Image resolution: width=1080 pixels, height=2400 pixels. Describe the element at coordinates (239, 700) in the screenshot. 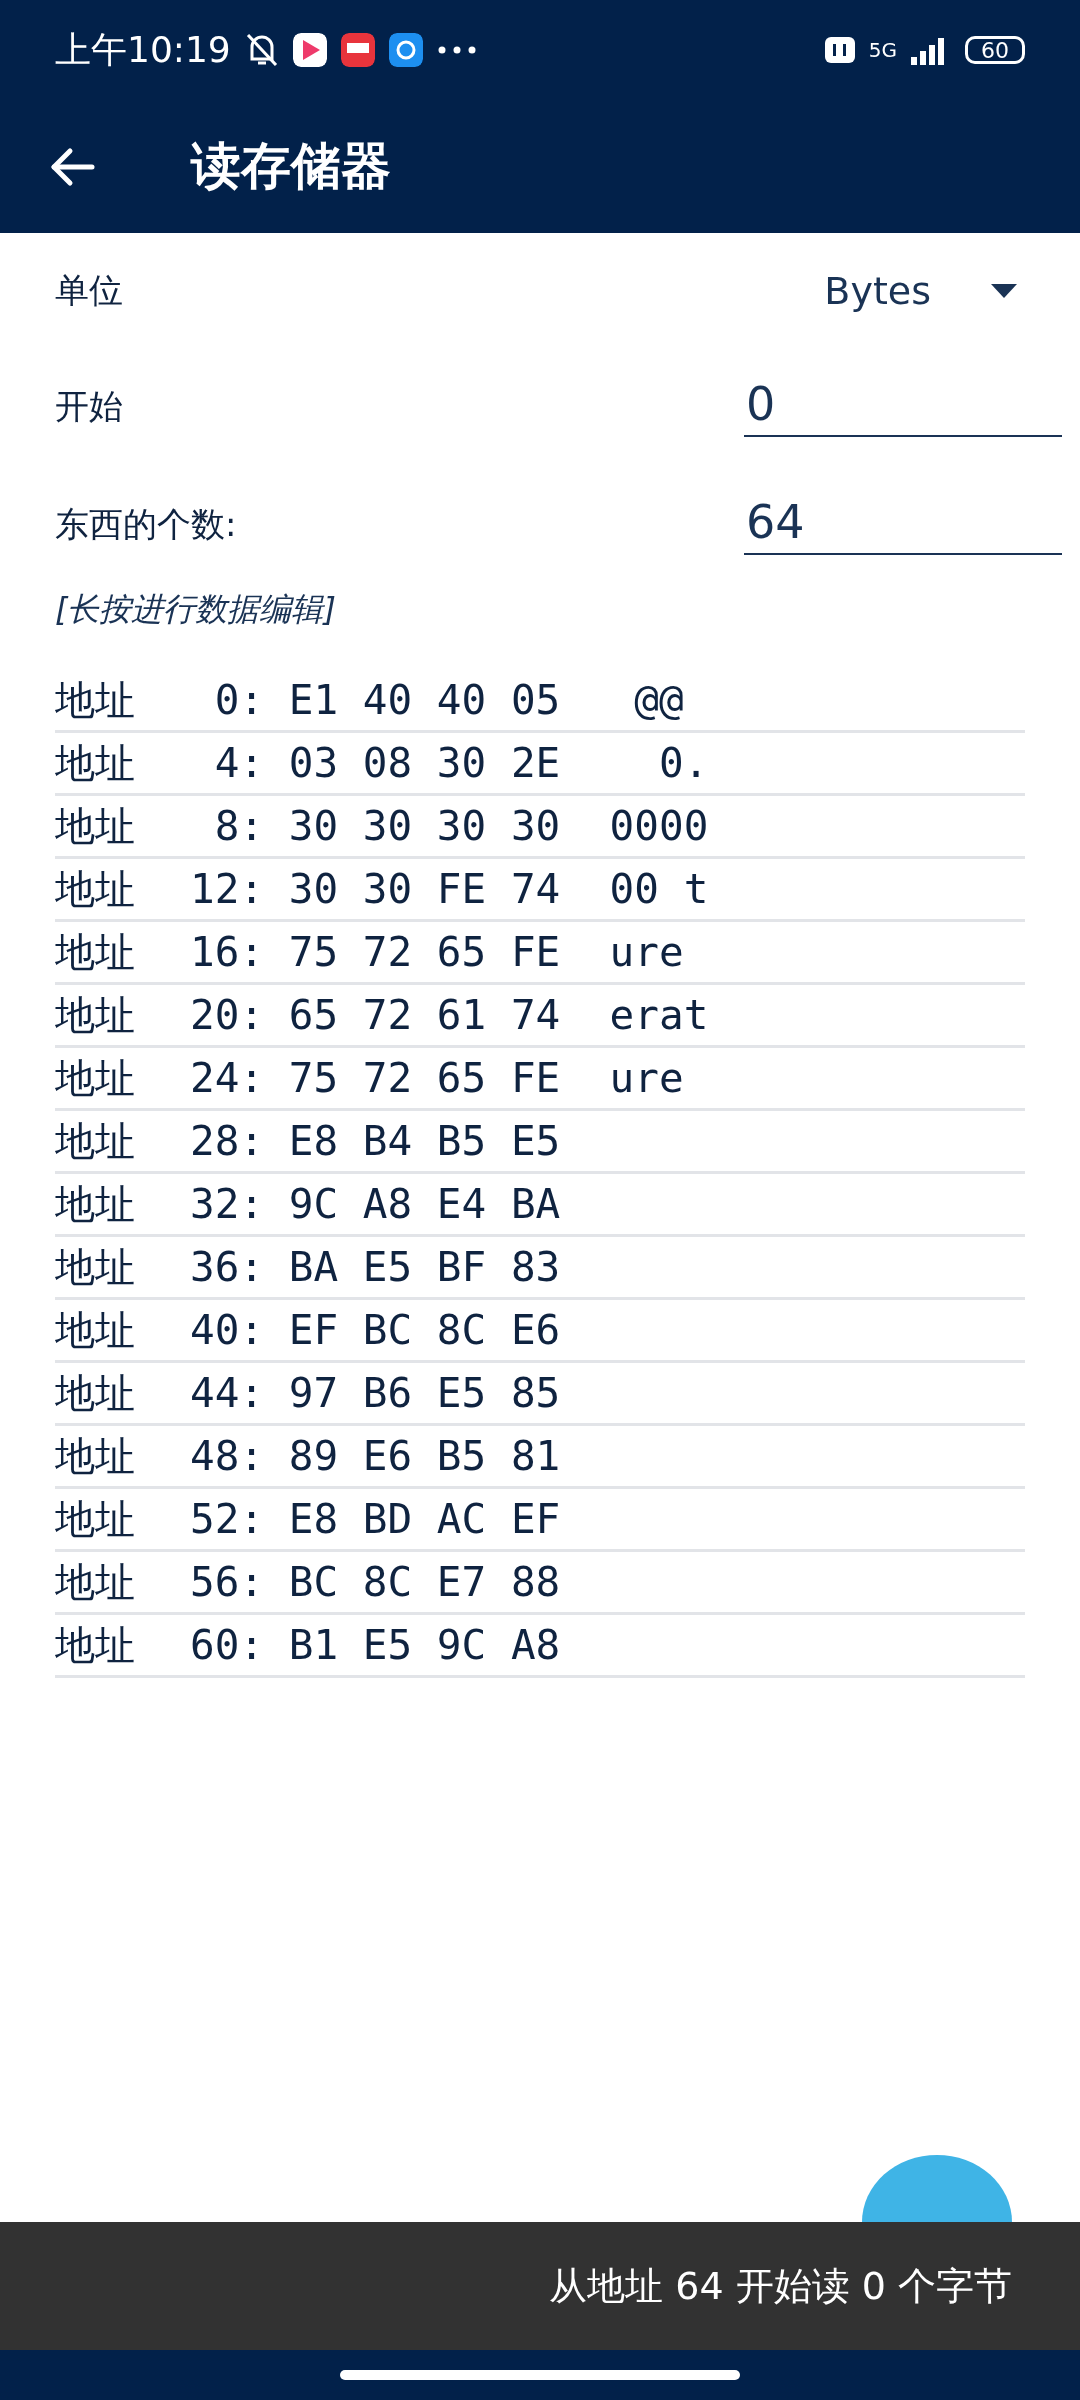

I see `address-value: 0:` at that location.